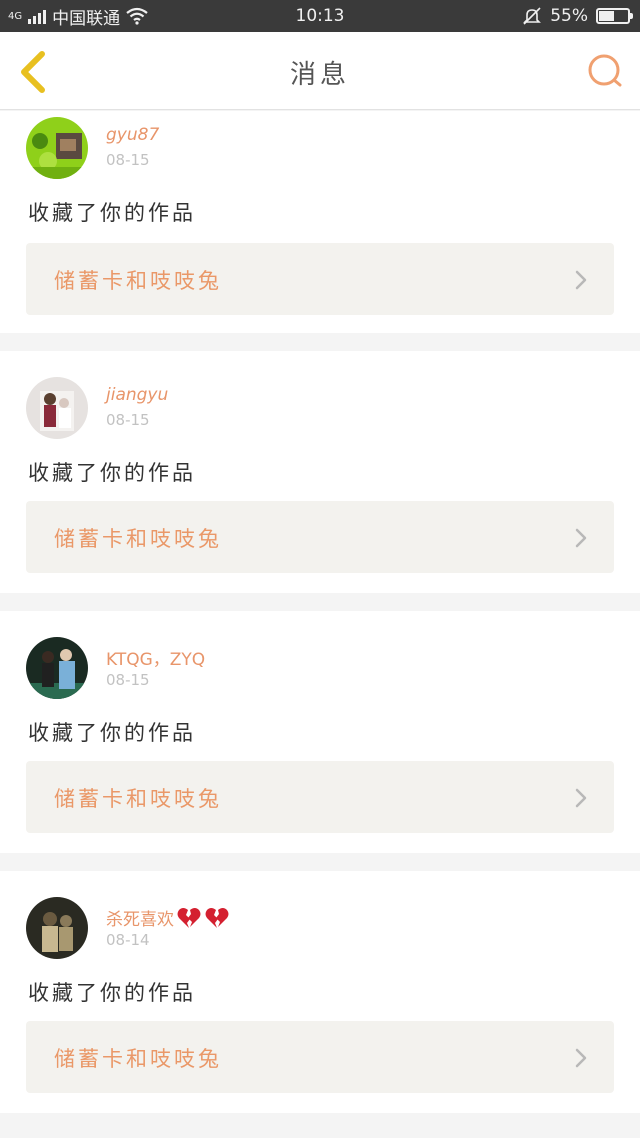  I want to click on signal-icon, so click(37, 16).